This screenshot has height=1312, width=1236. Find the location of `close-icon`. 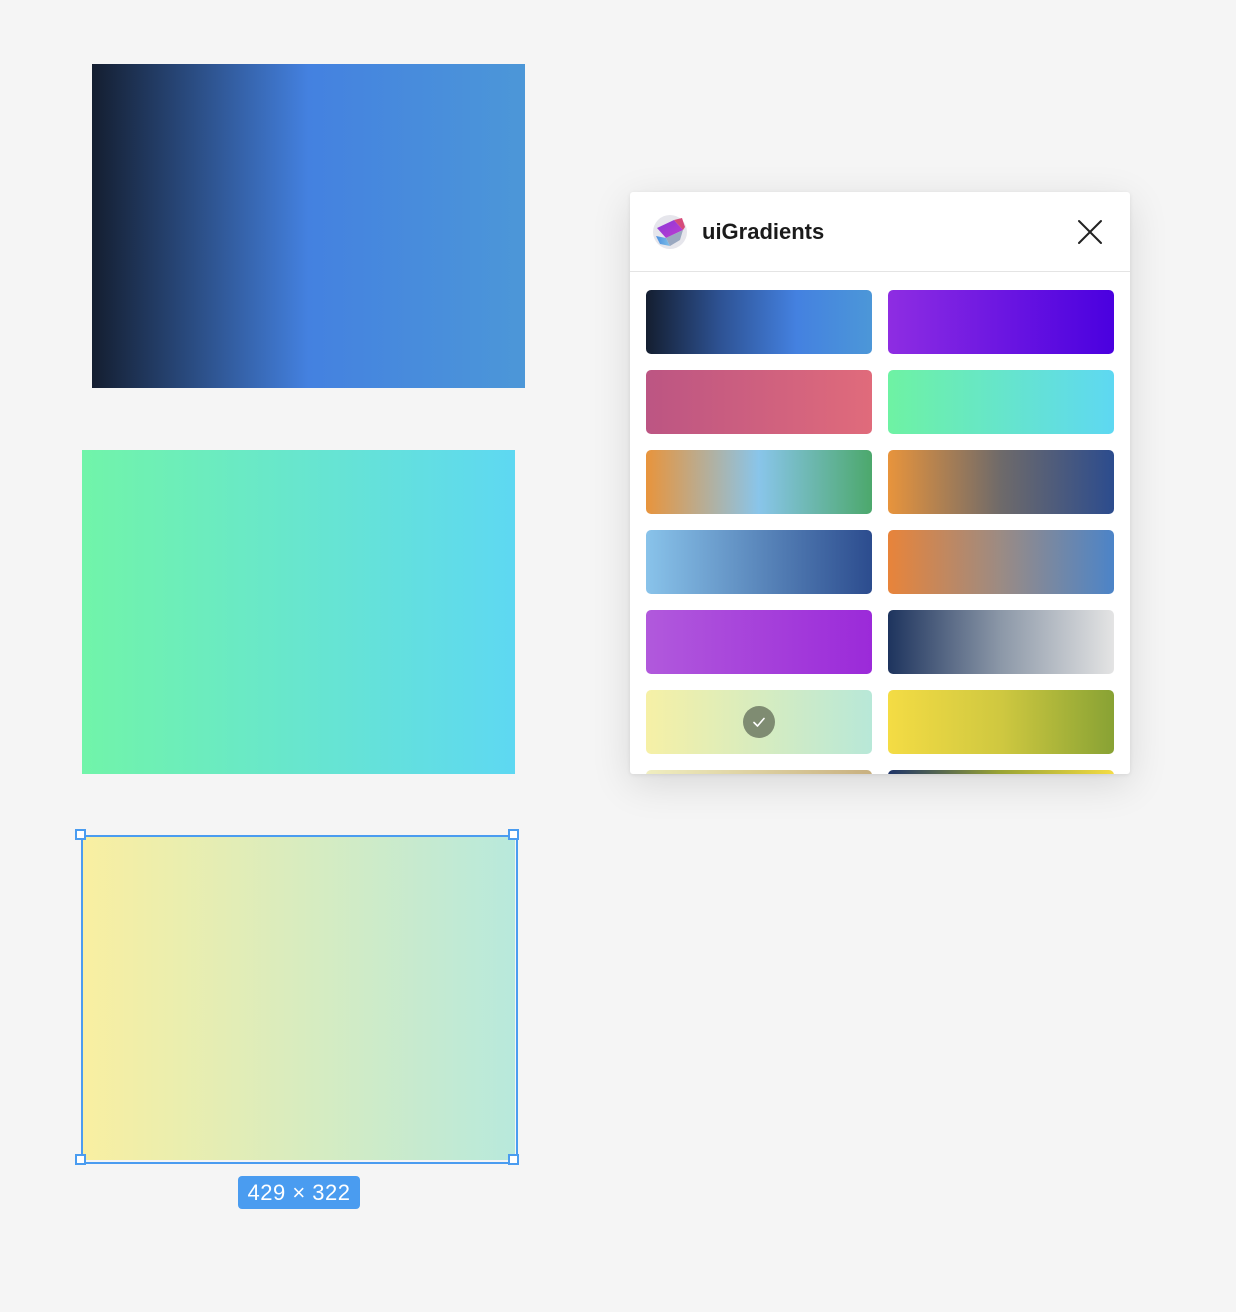

close-icon is located at coordinates (1090, 232).